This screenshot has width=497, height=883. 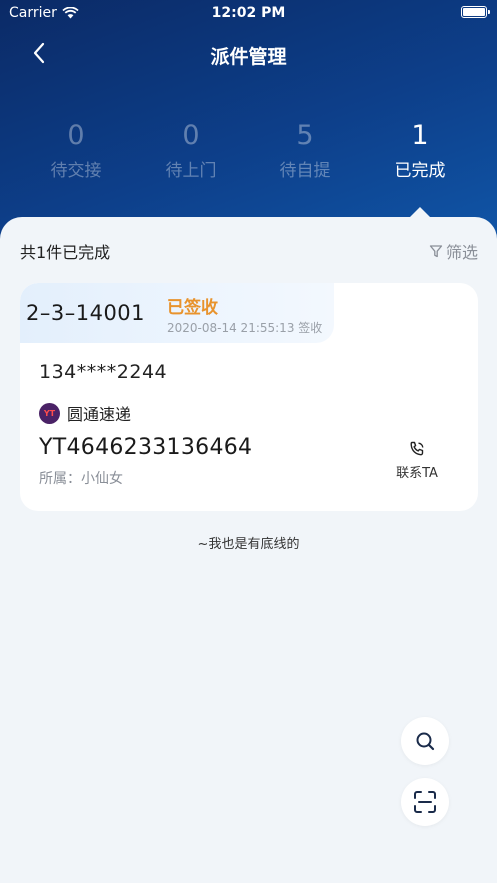 I want to click on status-badge: 已签收, so click(x=192, y=308).